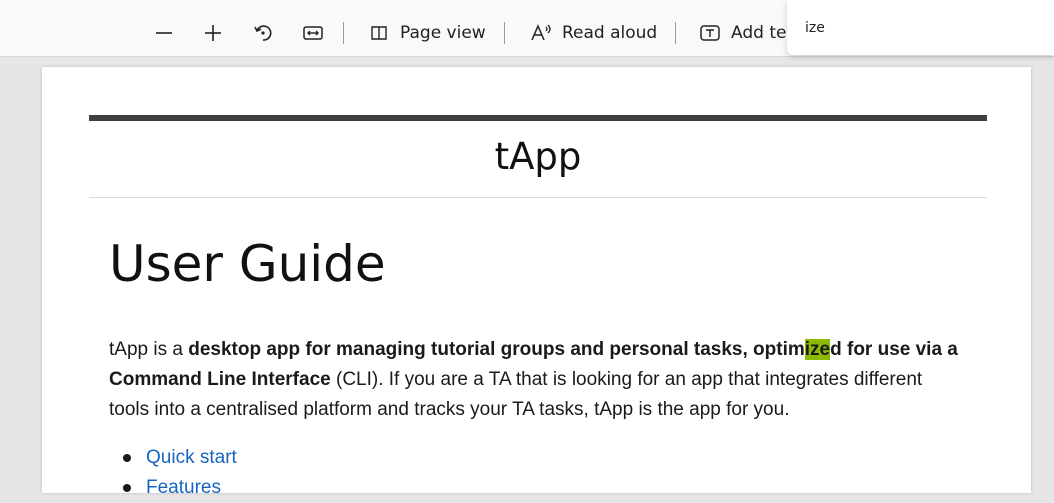 The width and height of the screenshot is (1054, 503). I want to click on toc-item: Features, so click(173, 488).